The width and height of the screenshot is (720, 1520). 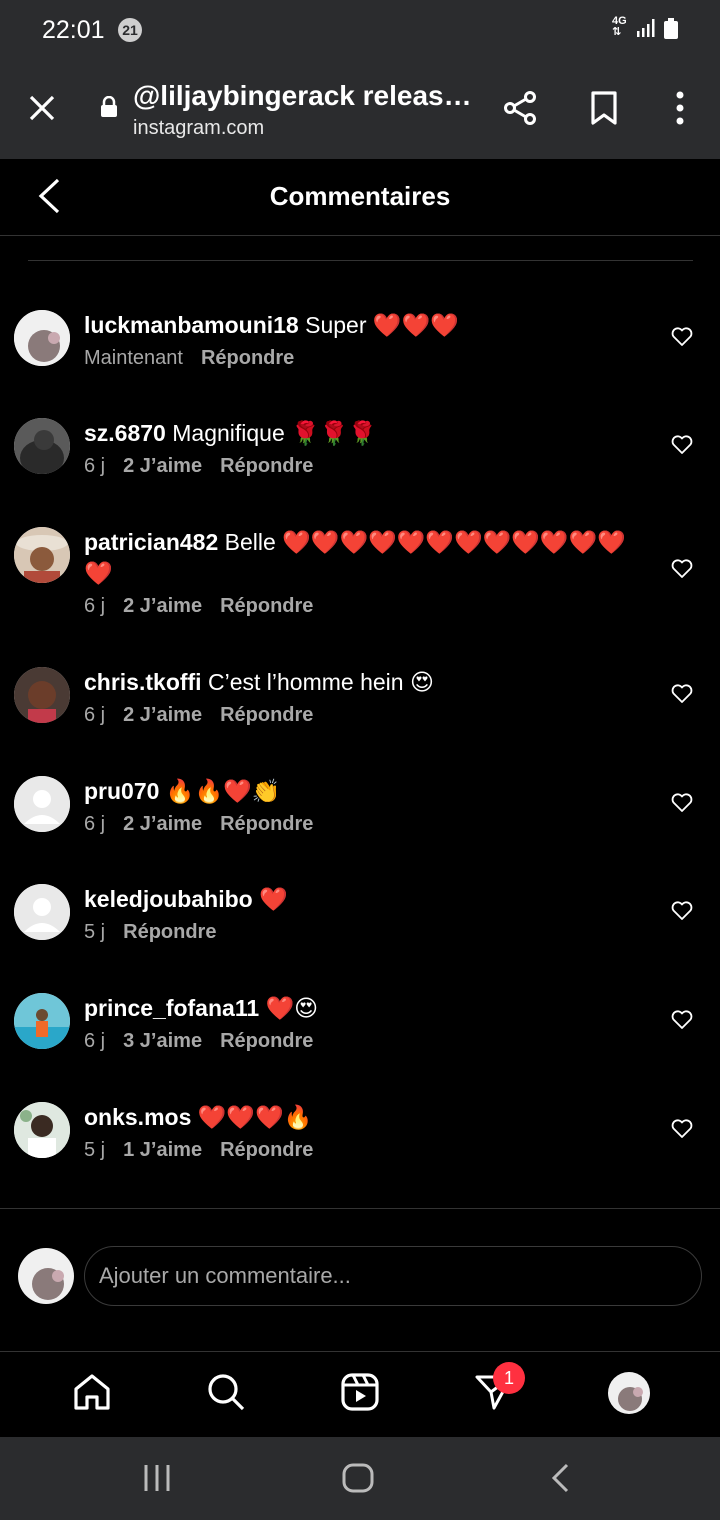 I want to click on page-url: instagram.com, so click(x=198, y=128).